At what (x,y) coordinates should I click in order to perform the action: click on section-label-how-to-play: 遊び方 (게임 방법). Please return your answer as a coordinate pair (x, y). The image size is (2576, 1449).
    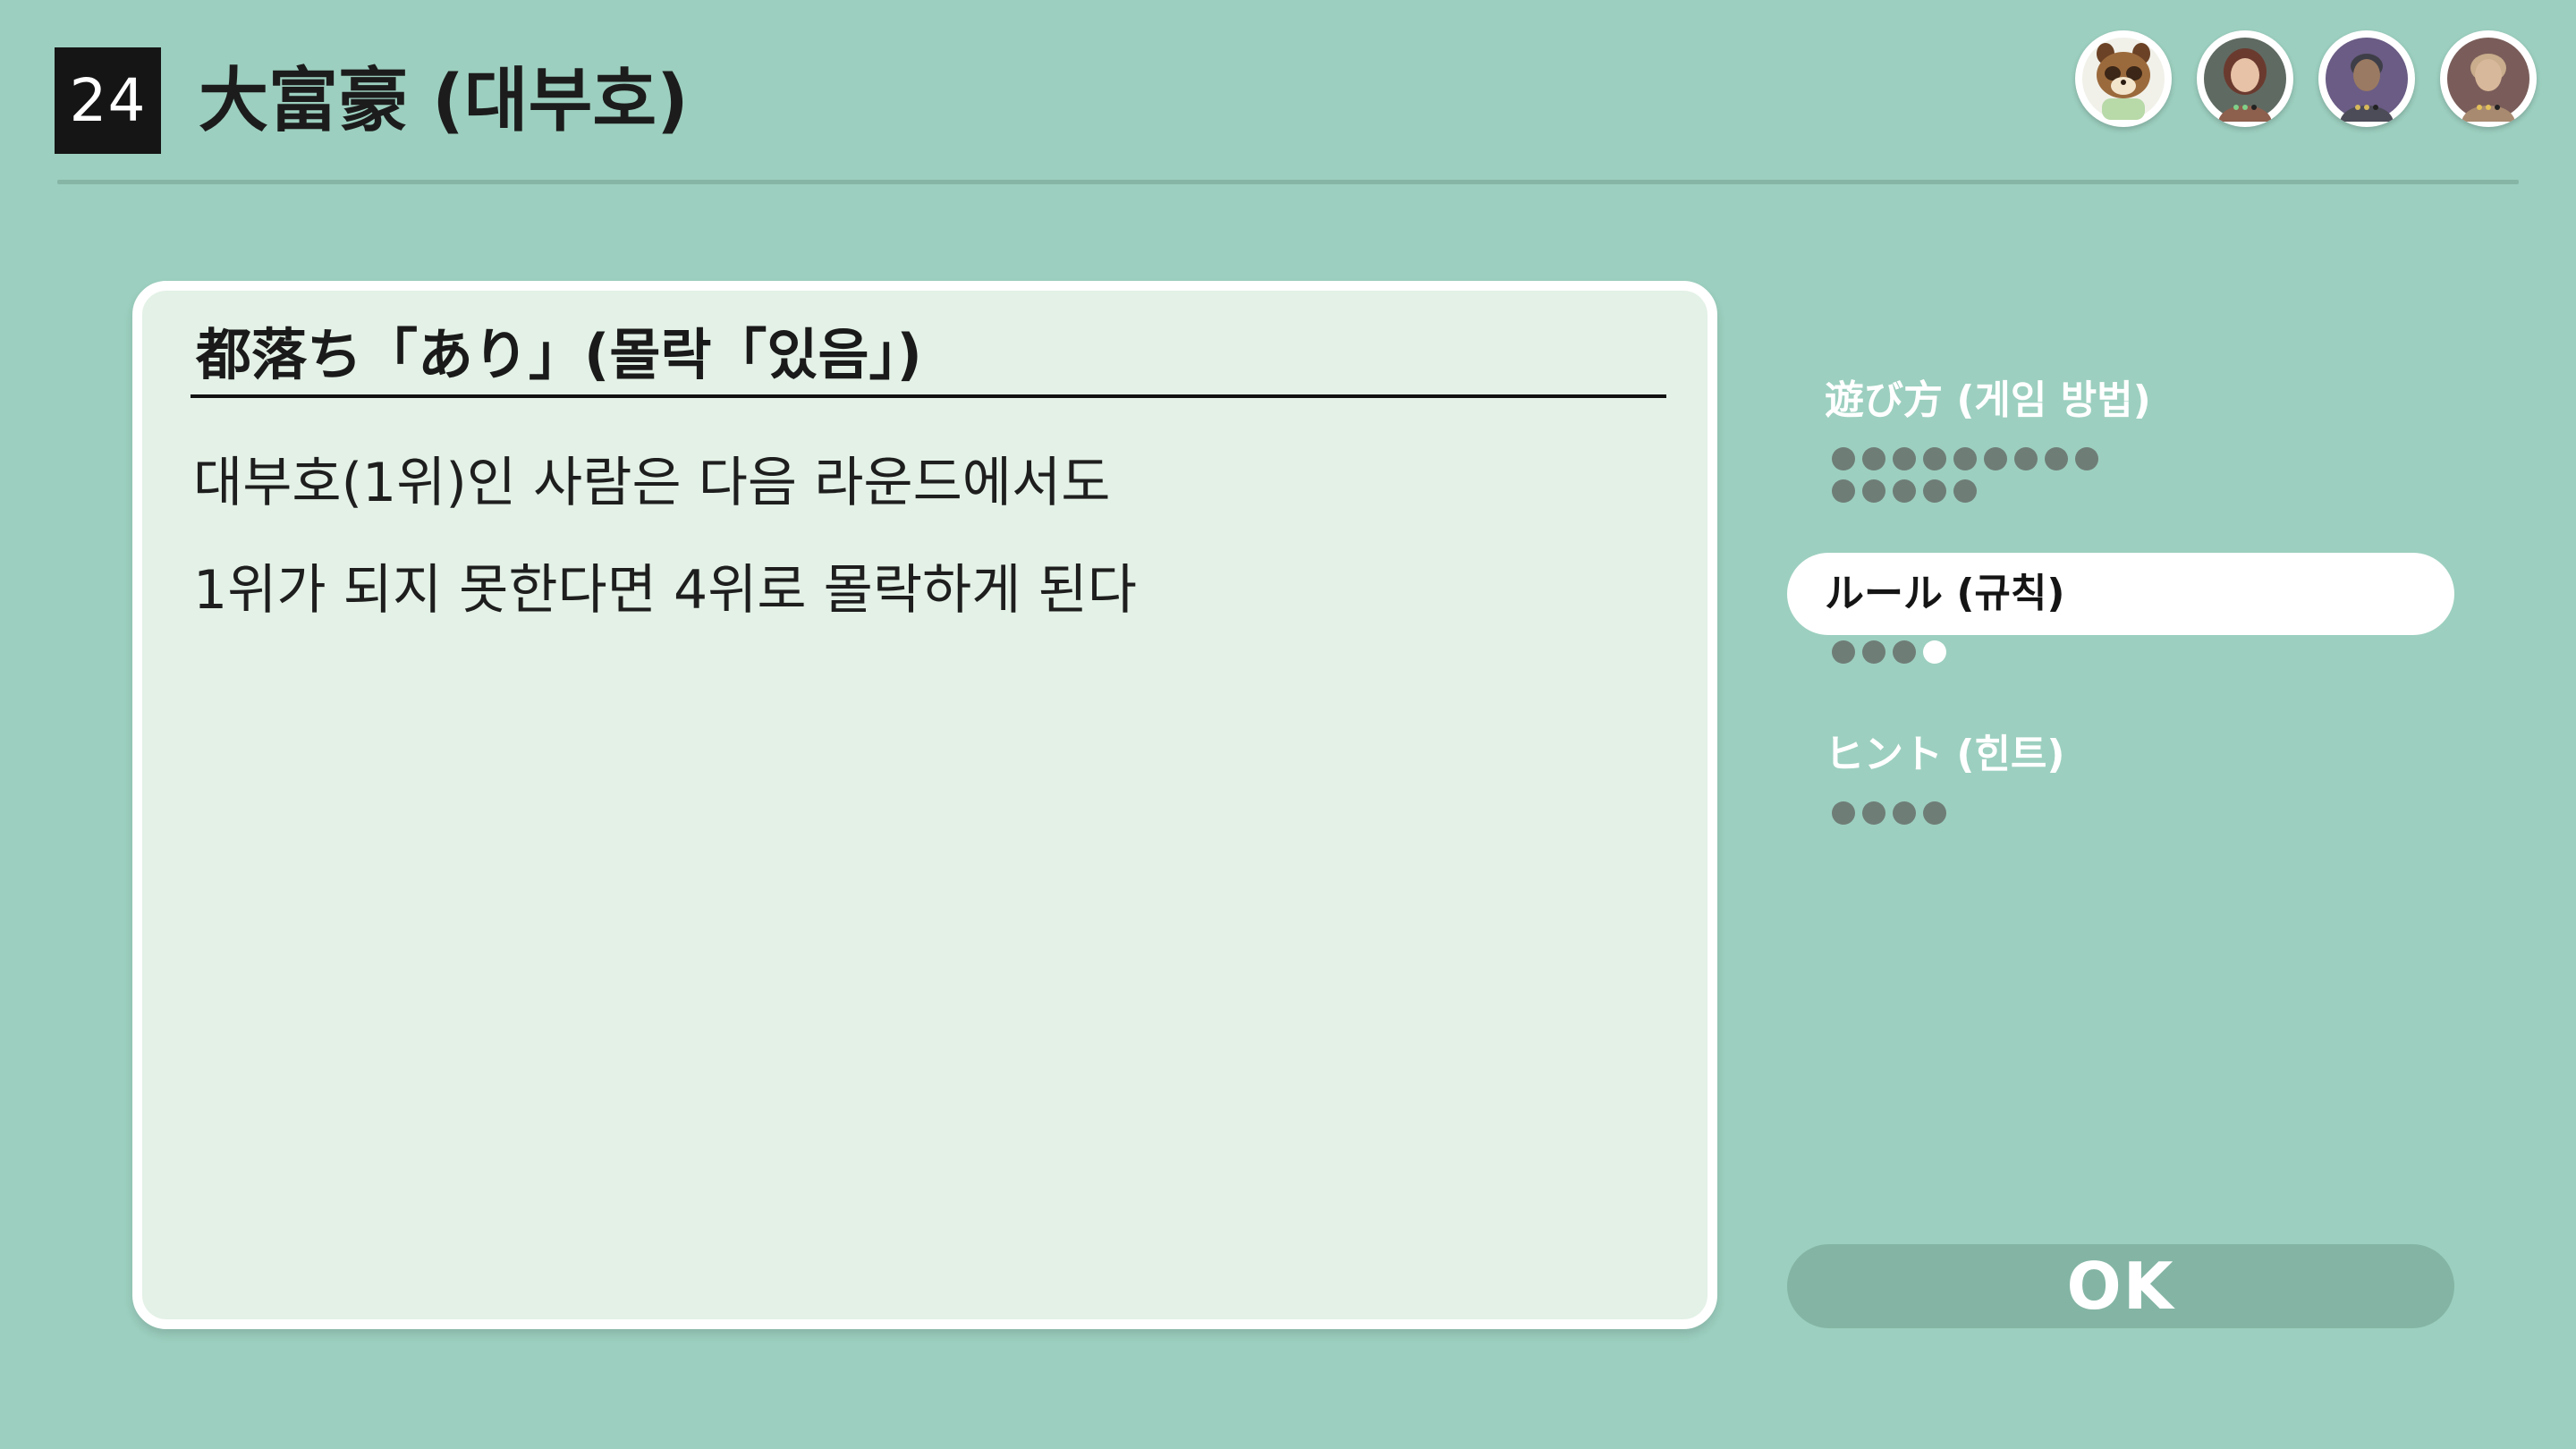
    Looking at the image, I should click on (2120, 401).